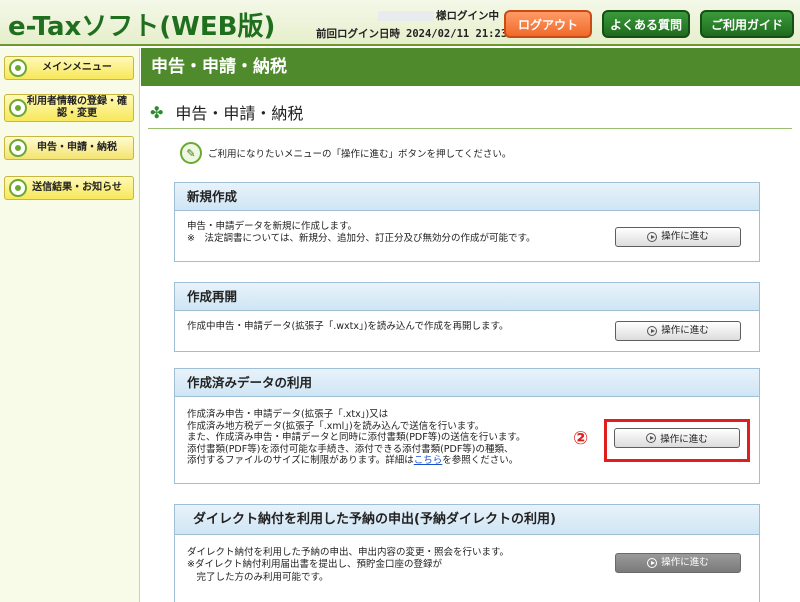 The image size is (800, 602). Describe the element at coordinates (18, 148) in the screenshot. I see `document-icon` at that location.